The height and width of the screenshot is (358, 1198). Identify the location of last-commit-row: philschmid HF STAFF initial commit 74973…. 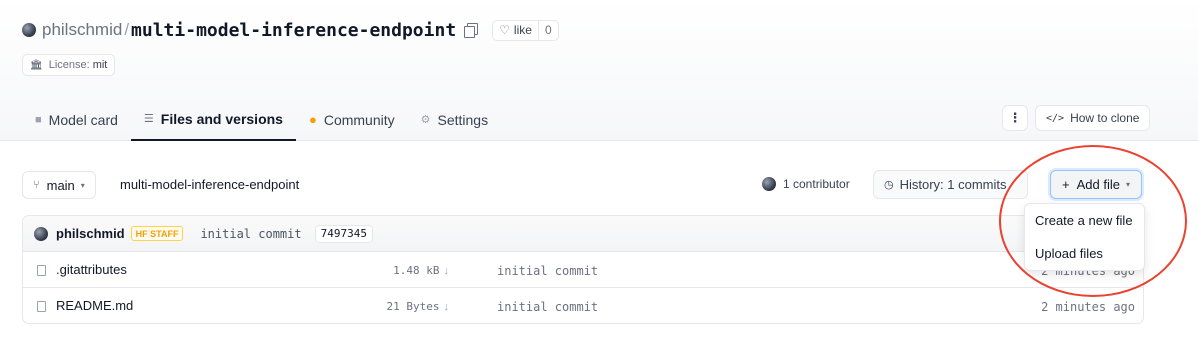
(583, 234).